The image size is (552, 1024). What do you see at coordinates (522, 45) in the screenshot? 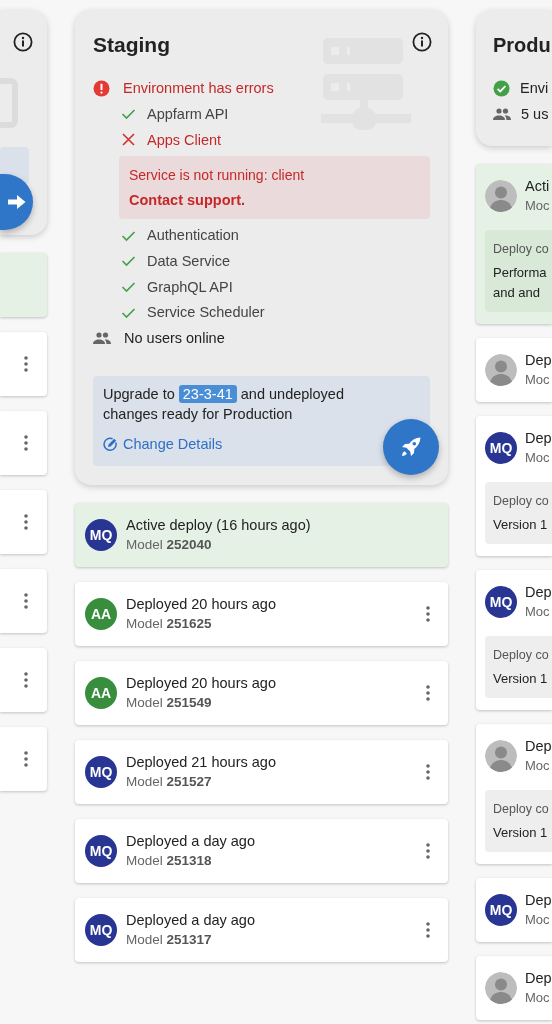
I see `environment-title: Produ` at bounding box center [522, 45].